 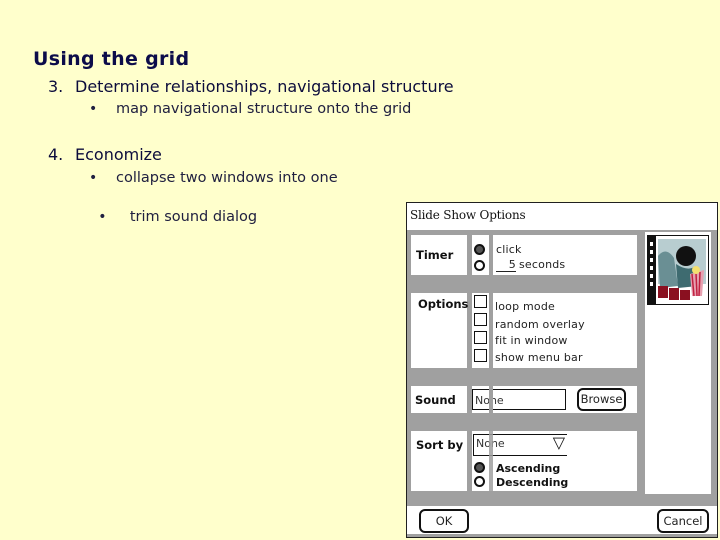 What do you see at coordinates (480, 319) in the screenshot?
I see `random-overlay-checkbox` at bounding box center [480, 319].